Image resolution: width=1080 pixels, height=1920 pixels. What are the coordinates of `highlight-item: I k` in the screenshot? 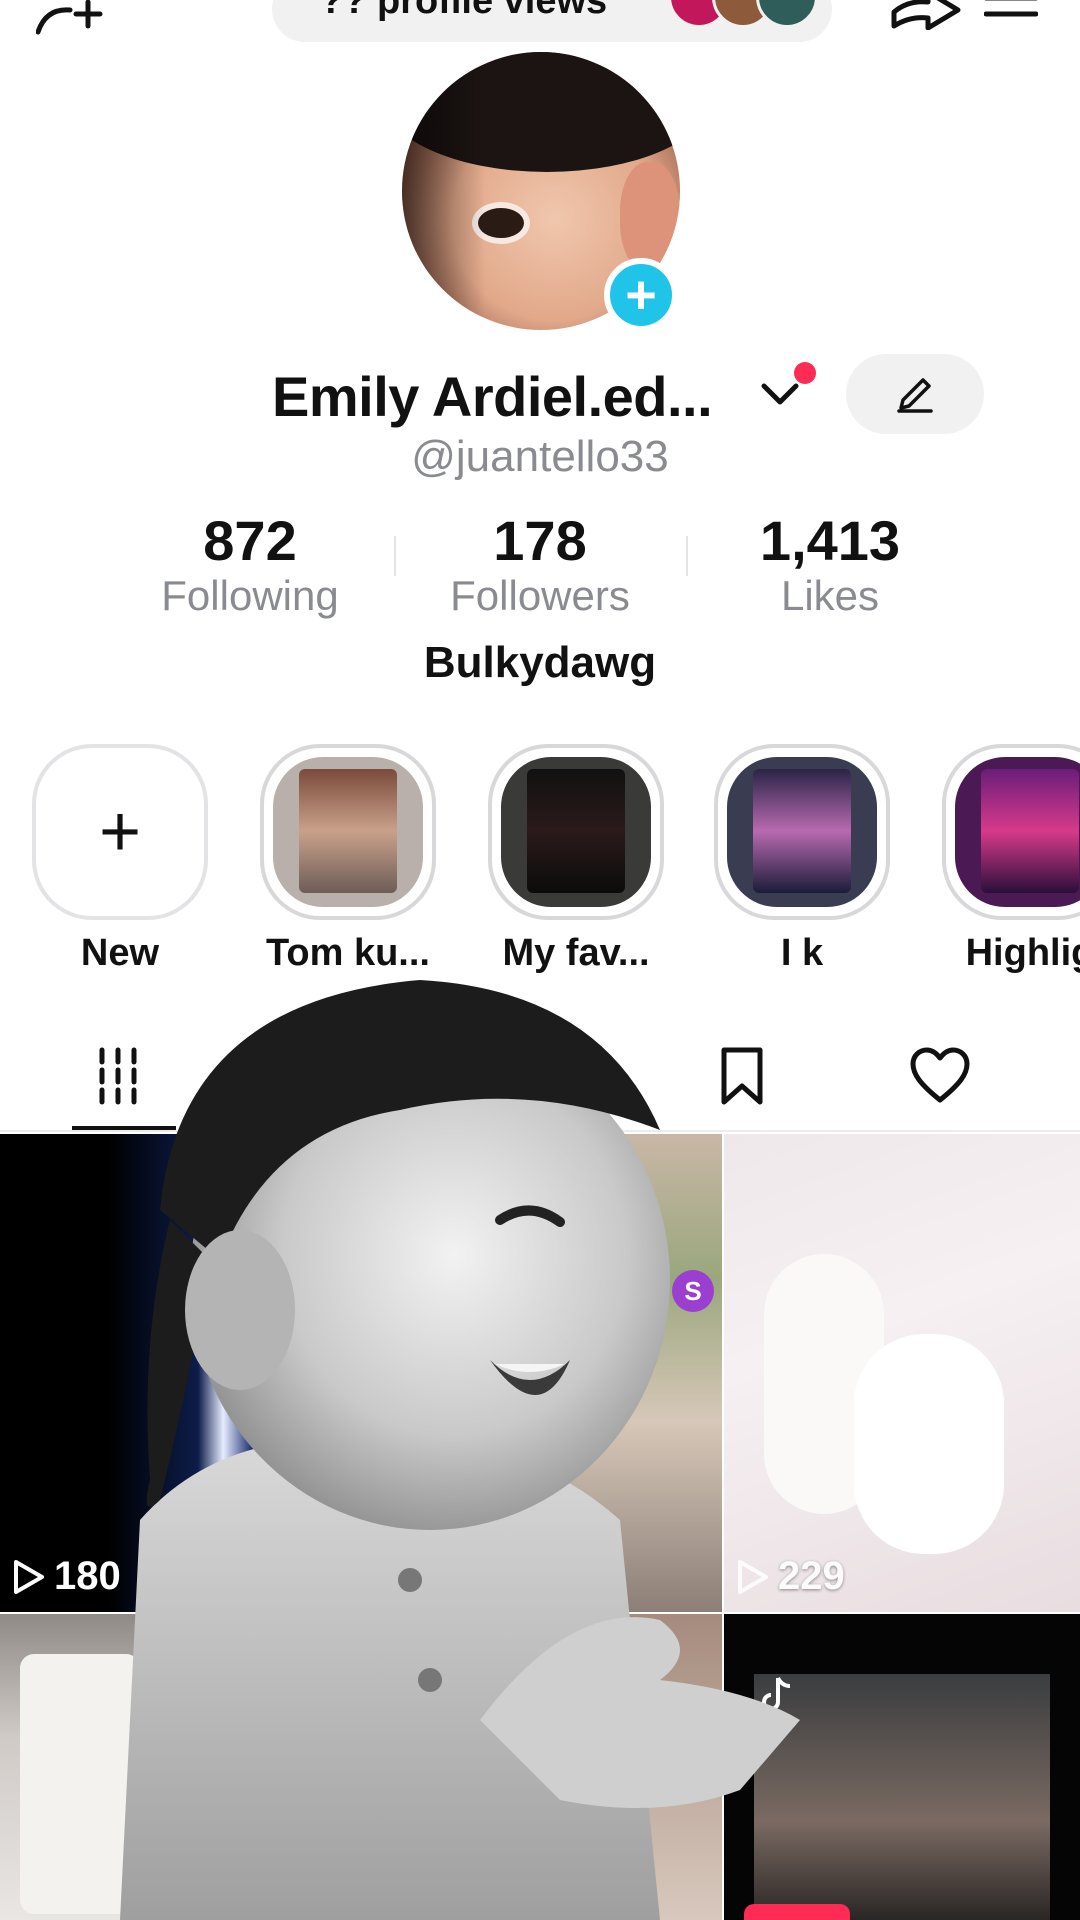 It's located at (802, 859).